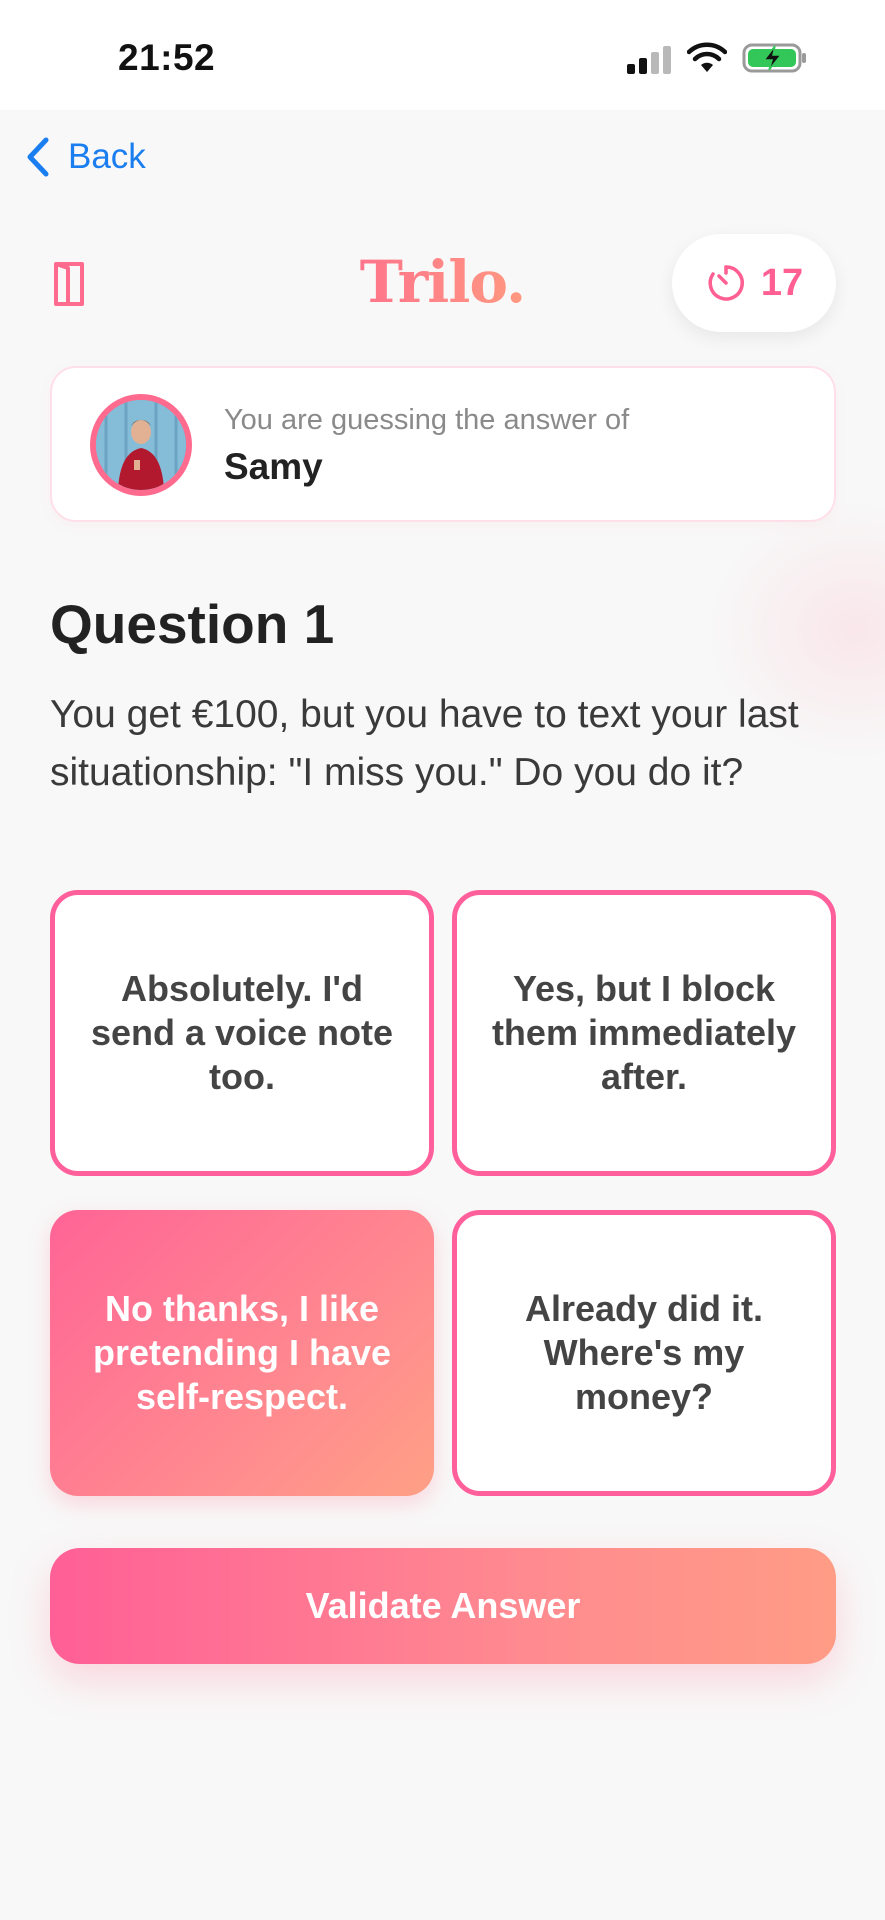 The image size is (885, 1920). I want to click on status-bar: 21:52, so click(442, 55).